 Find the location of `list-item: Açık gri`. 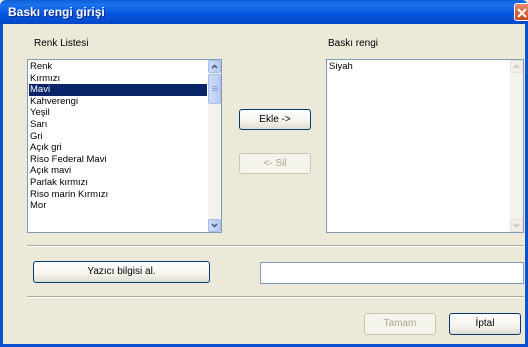

list-item: Açık gri is located at coordinates (118, 148).